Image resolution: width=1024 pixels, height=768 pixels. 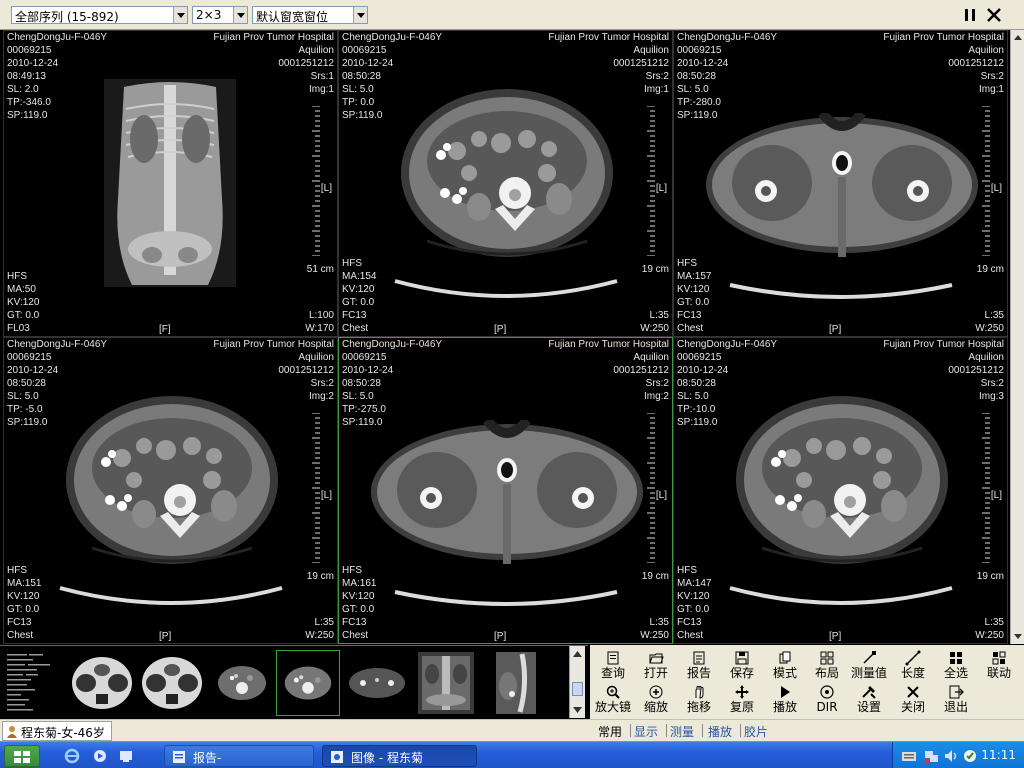 I want to click on save-icon, so click(x=742, y=658).